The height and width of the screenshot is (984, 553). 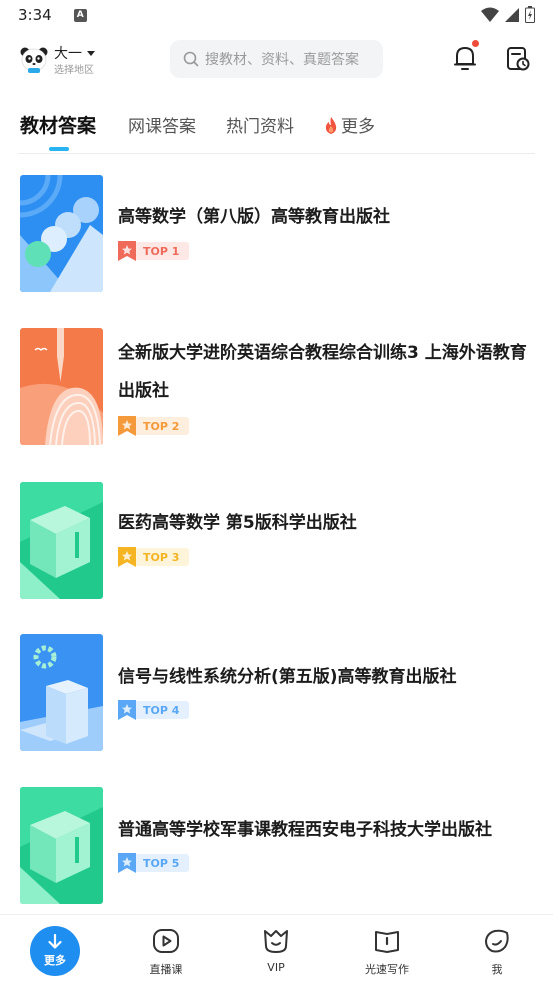 I want to click on writing-icon, so click(x=387, y=942).